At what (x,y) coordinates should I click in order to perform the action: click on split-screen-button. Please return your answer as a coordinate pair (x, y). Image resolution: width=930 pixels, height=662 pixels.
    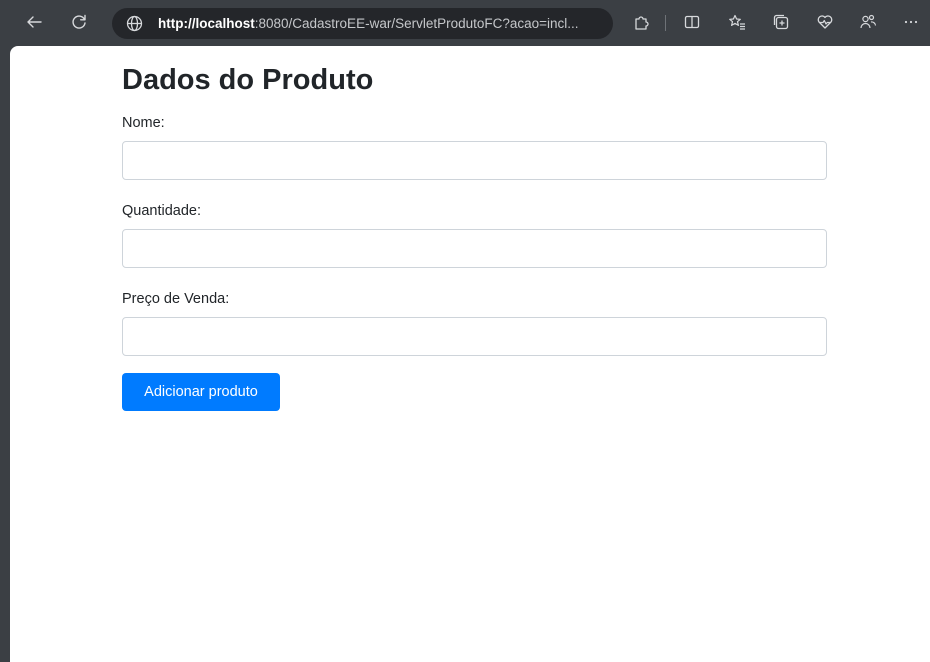
    Looking at the image, I should click on (692, 22).